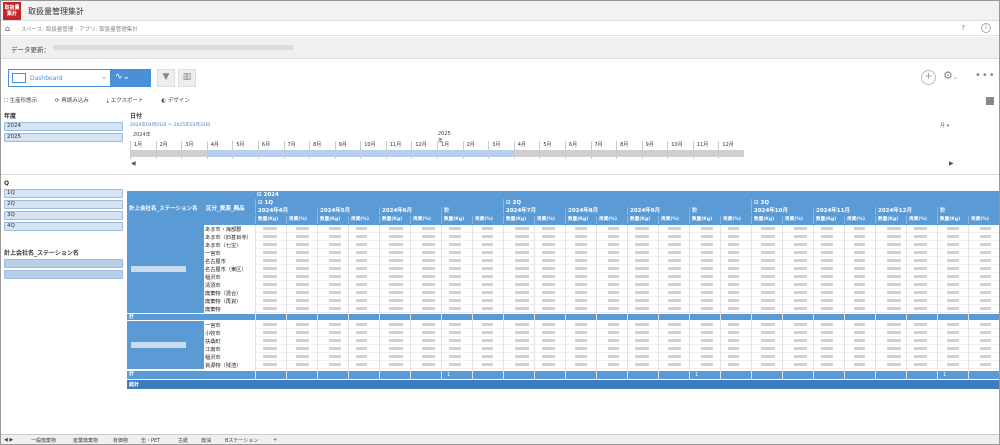 The image size is (1000, 445). What do you see at coordinates (990, 101) in the screenshot?
I see `panel-toggle-button` at bounding box center [990, 101].